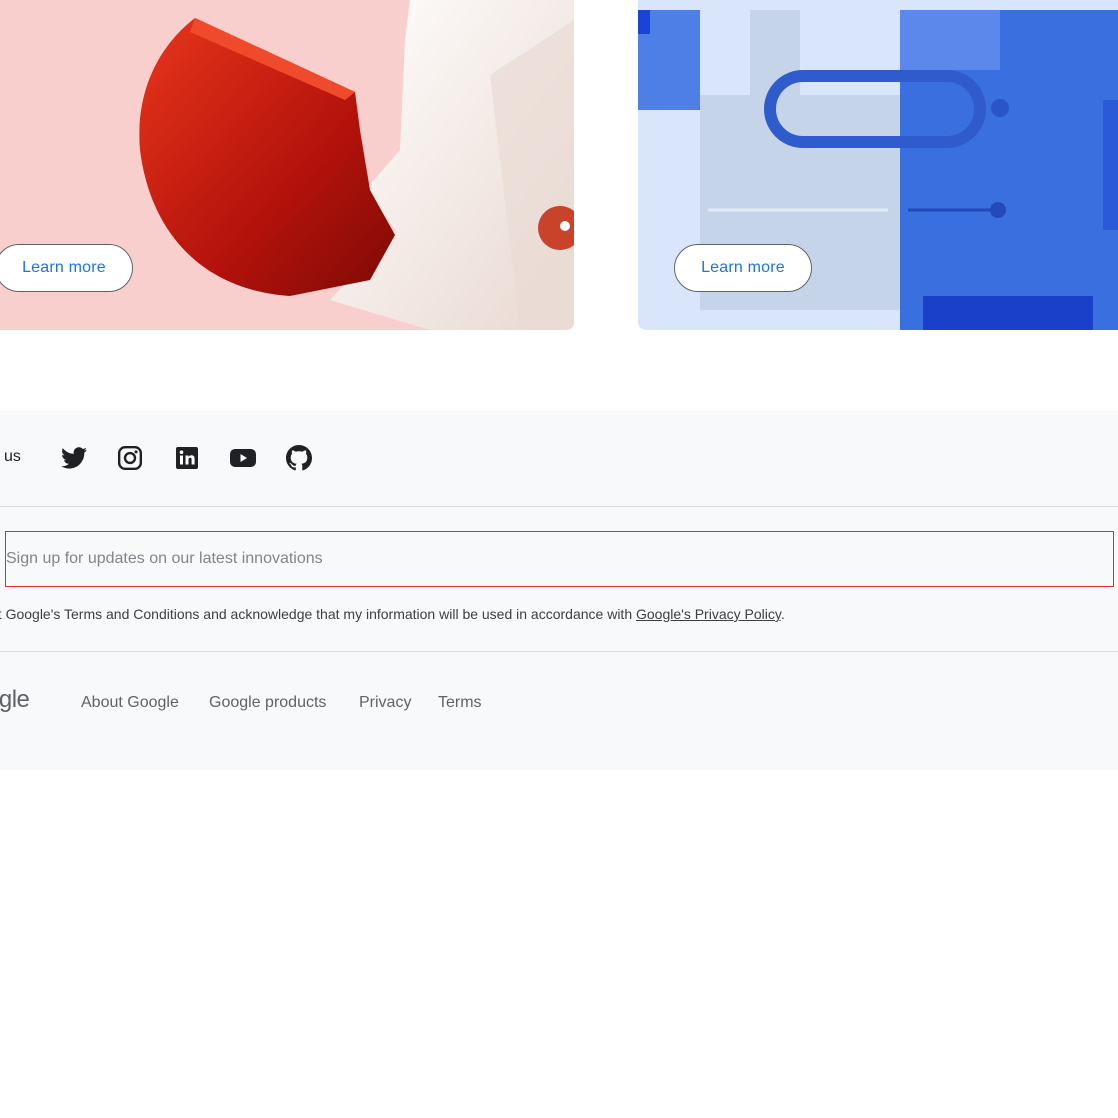  What do you see at coordinates (743, 268) in the screenshot?
I see `learn-more-button-right: Learn more` at bounding box center [743, 268].